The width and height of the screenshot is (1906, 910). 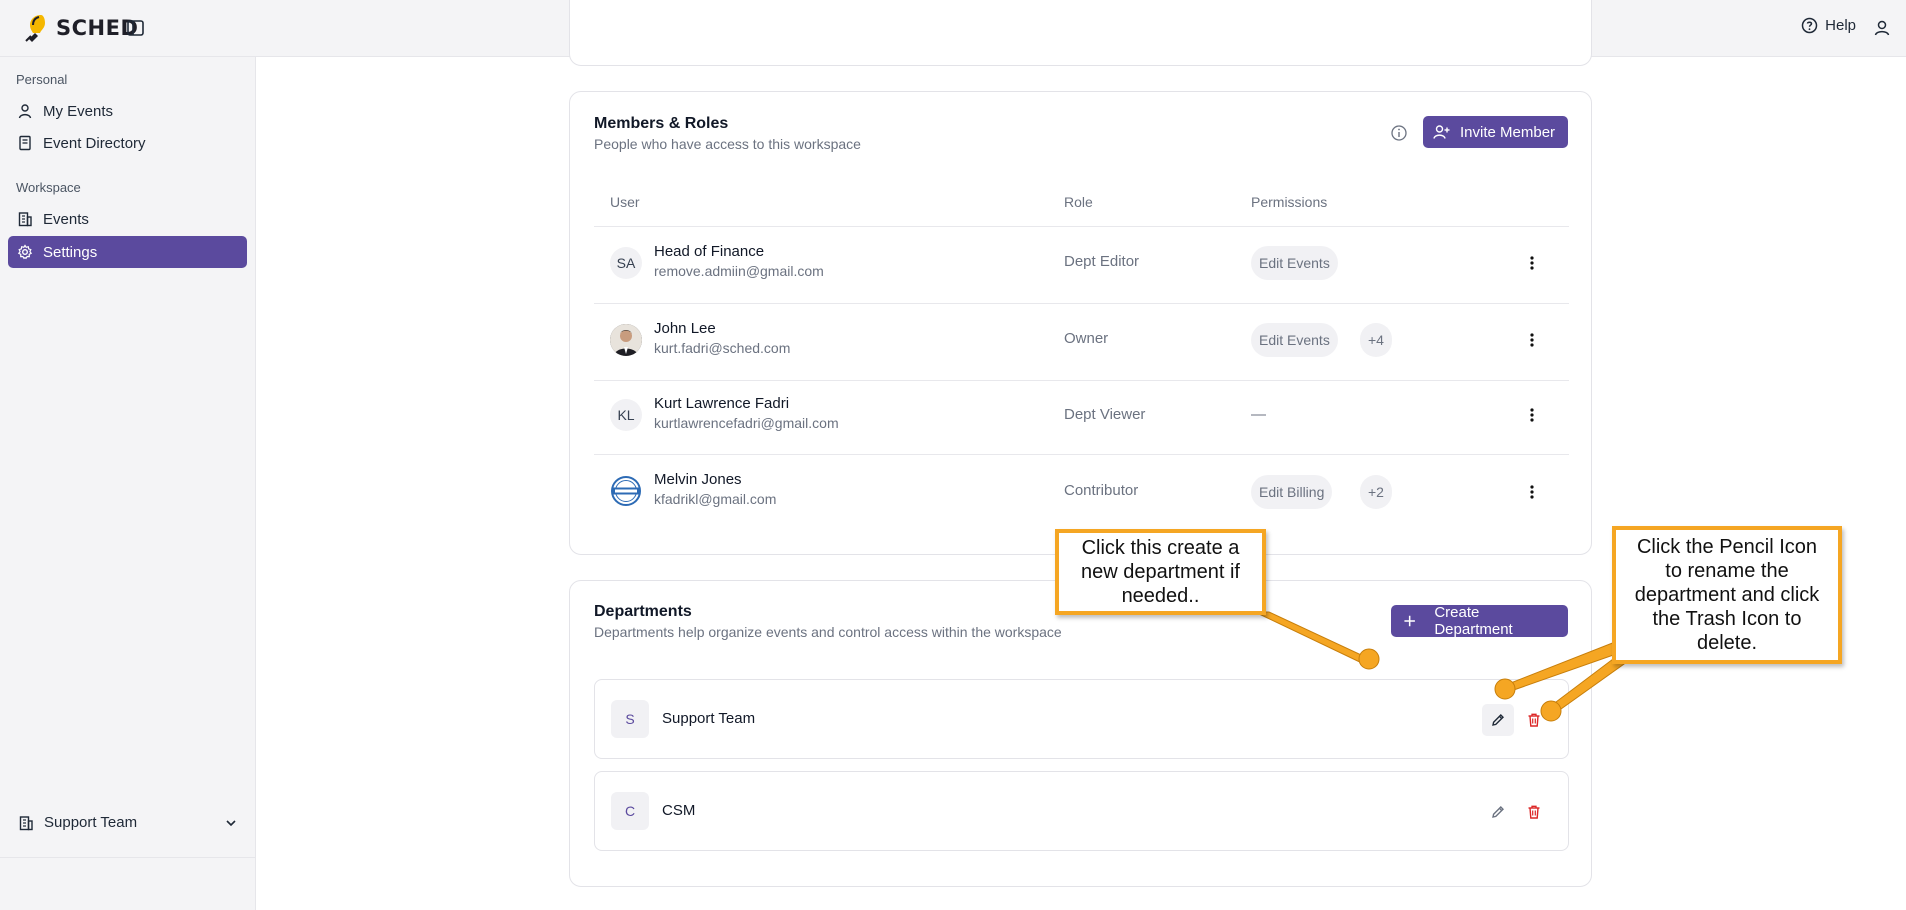 I want to click on gear-icon, so click(x=25, y=252).